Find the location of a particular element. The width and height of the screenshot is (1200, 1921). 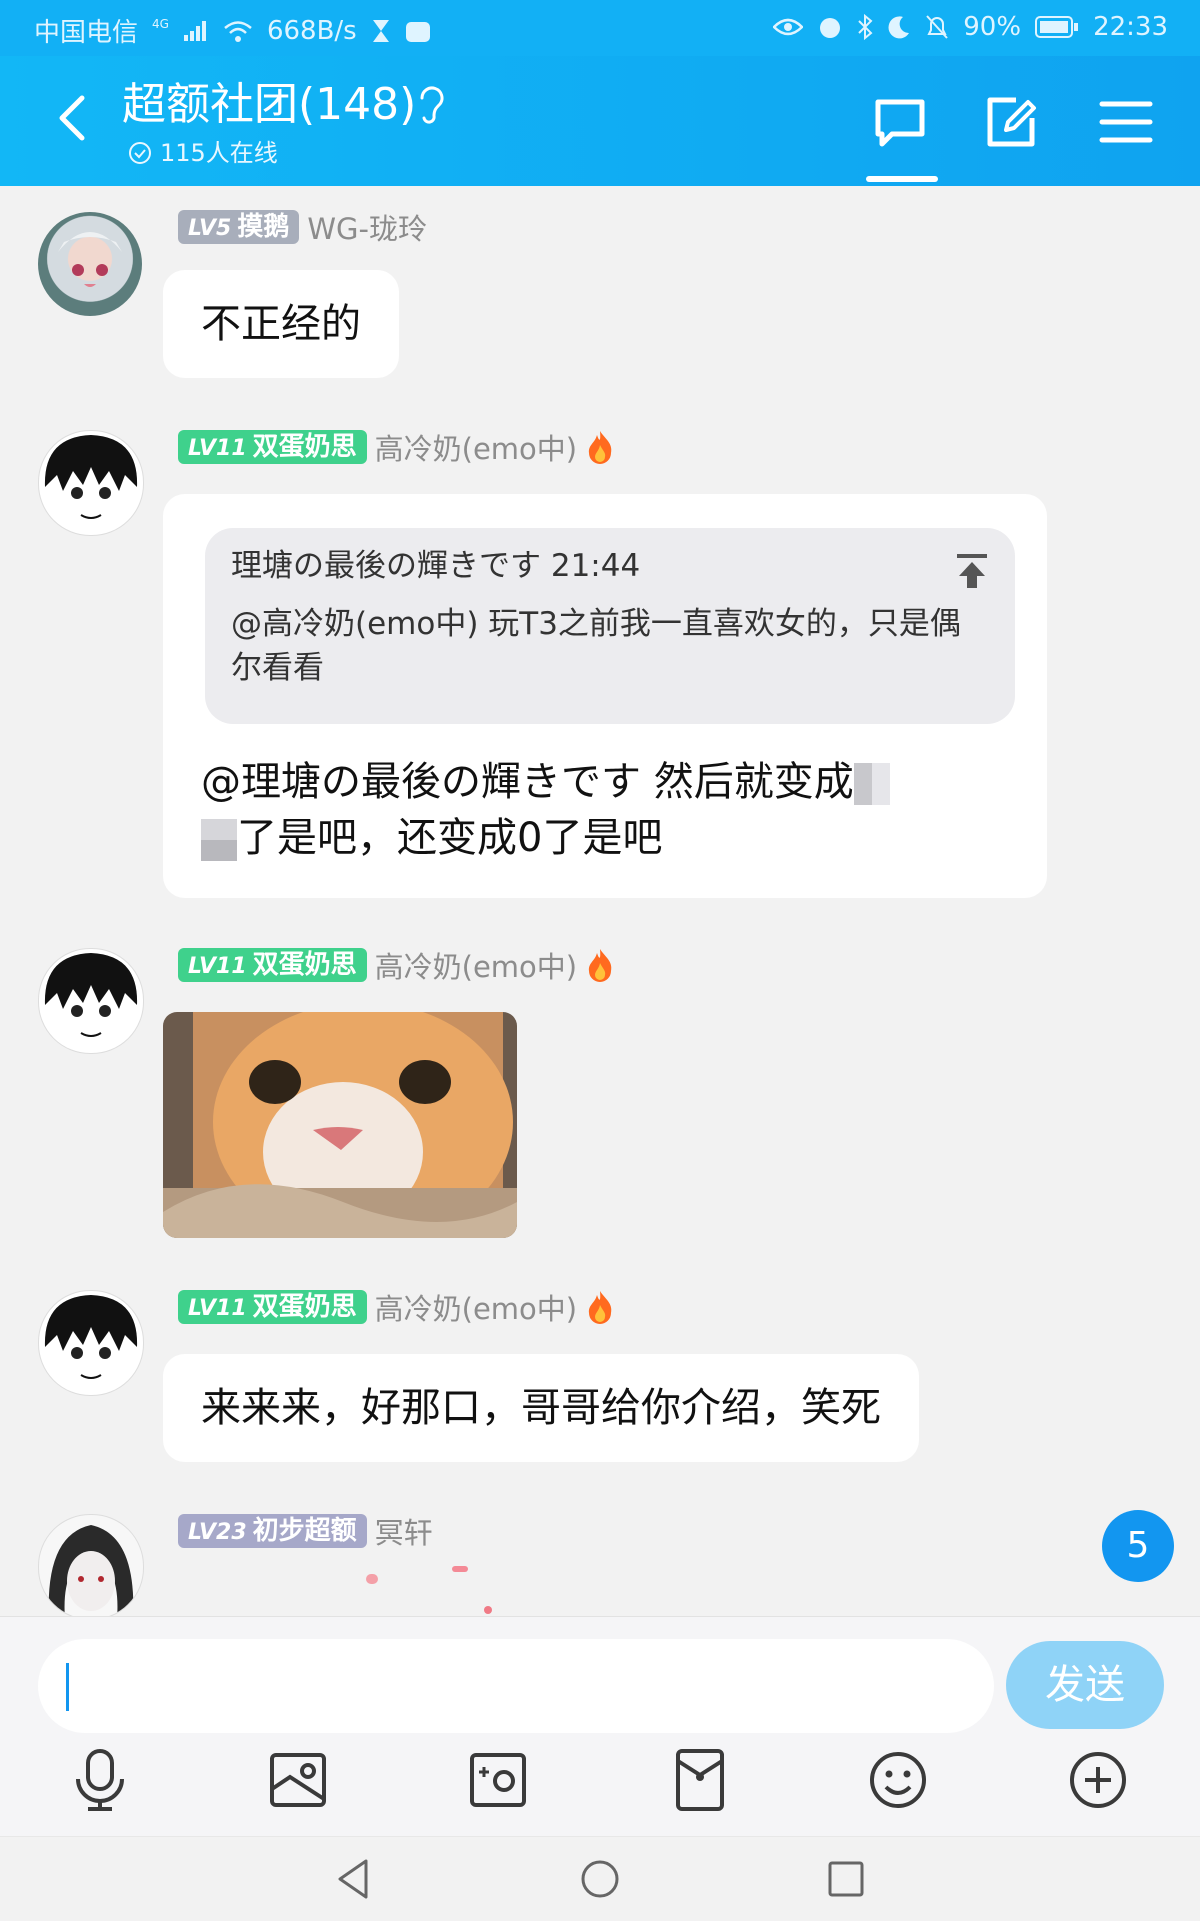

unread-count-badge: 5 is located at coordinates (1138, 1546).